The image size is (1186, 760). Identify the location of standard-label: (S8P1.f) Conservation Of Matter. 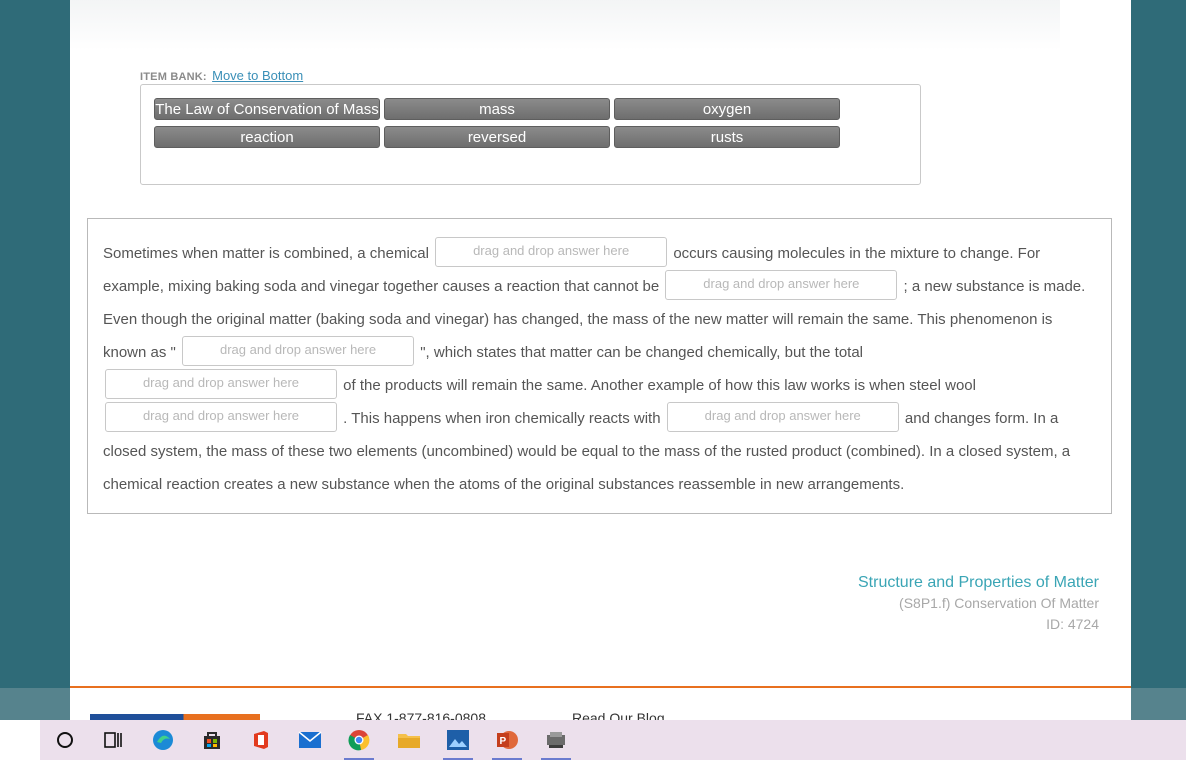
(999, 603).